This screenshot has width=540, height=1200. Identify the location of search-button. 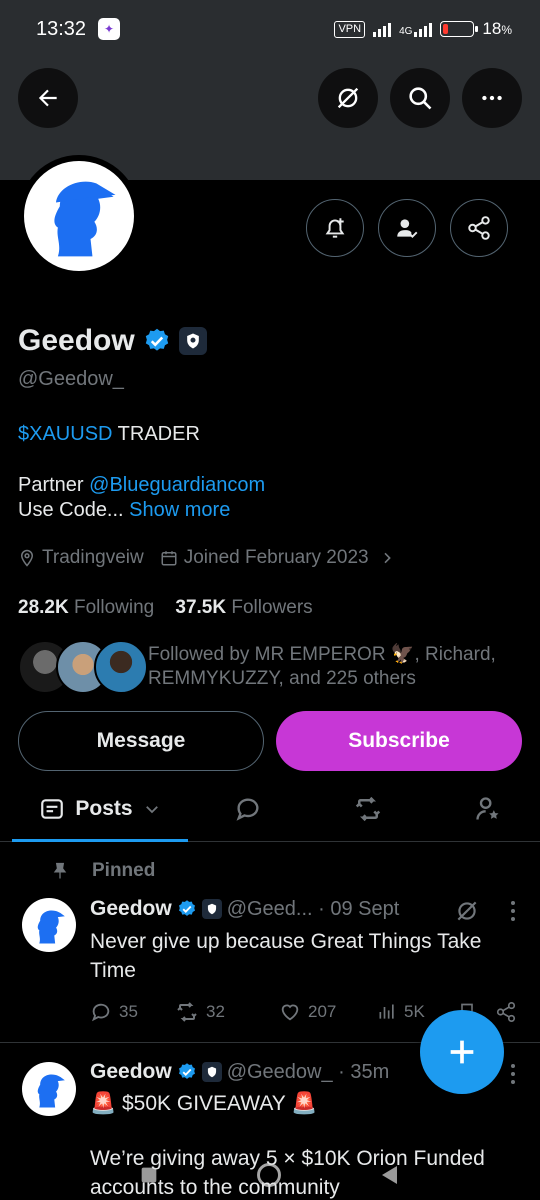
(420, 98).